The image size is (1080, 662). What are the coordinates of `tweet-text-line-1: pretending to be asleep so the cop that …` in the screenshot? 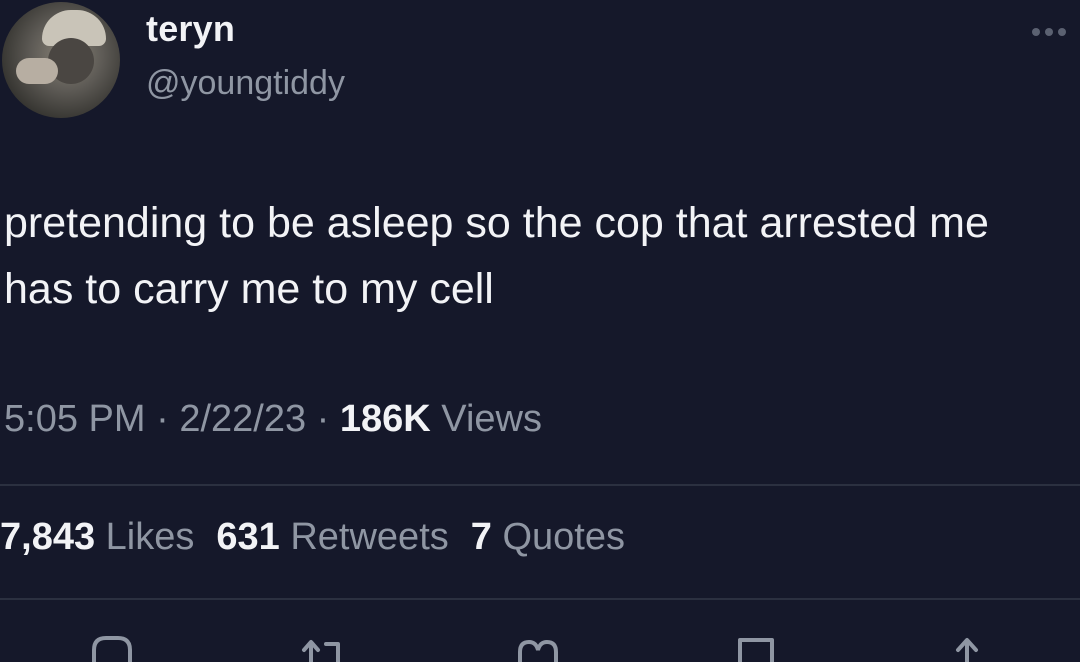 It's located at (496, 223).